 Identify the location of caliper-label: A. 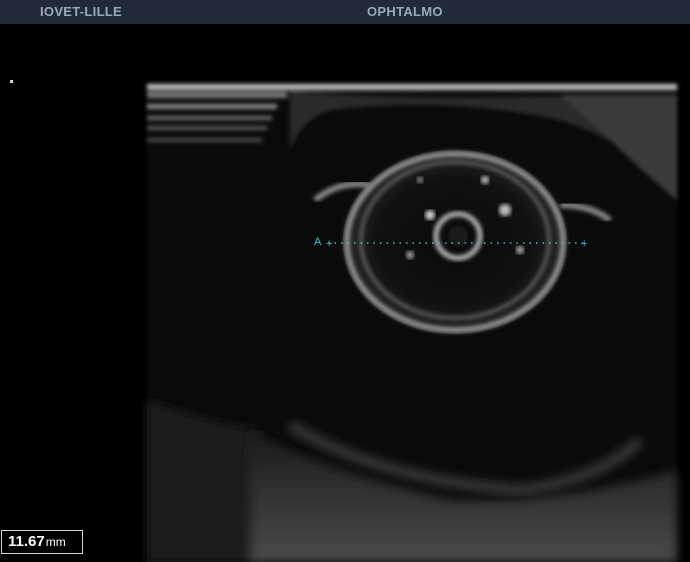
(318, 242).